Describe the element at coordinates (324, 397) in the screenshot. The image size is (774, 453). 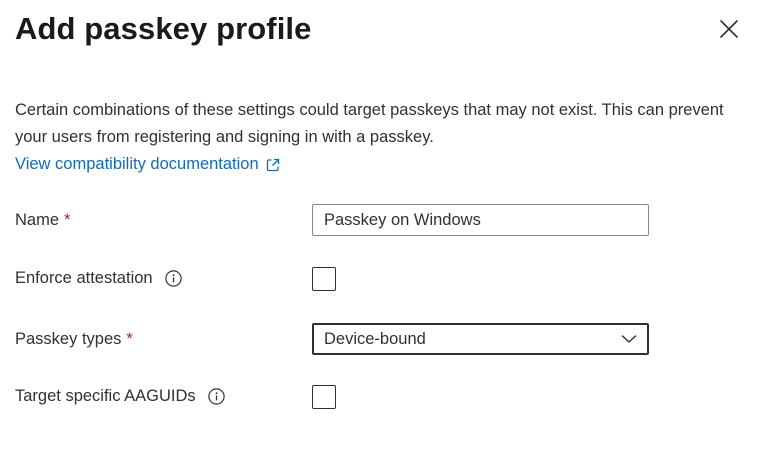
I see `target-aaguids-checkbox` at that location.